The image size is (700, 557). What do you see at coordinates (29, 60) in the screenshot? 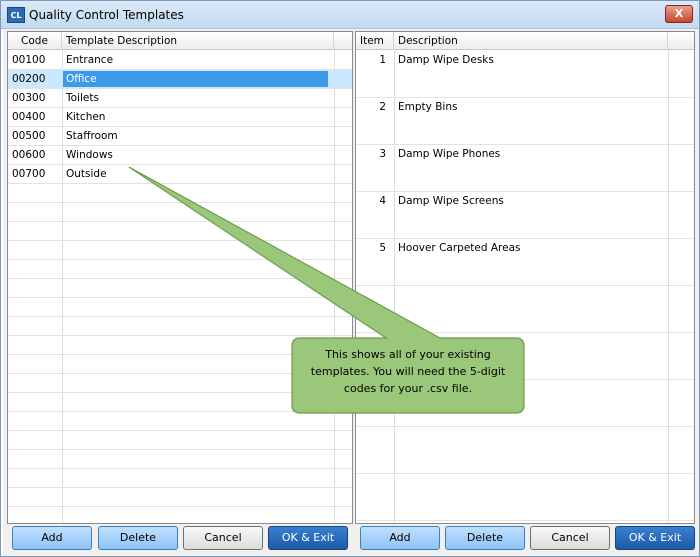
I see `code-cell: 00100` at bounding box center [29, 60].